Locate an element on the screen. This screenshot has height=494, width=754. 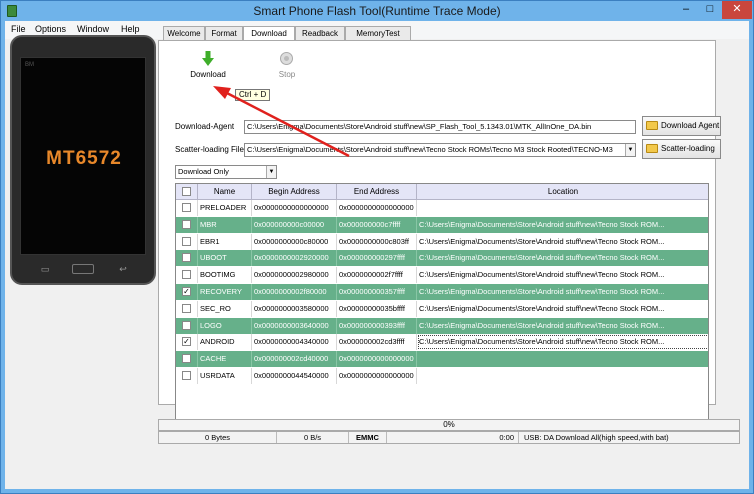
cell-name: UBOOT is located at coordinates (225, 258).